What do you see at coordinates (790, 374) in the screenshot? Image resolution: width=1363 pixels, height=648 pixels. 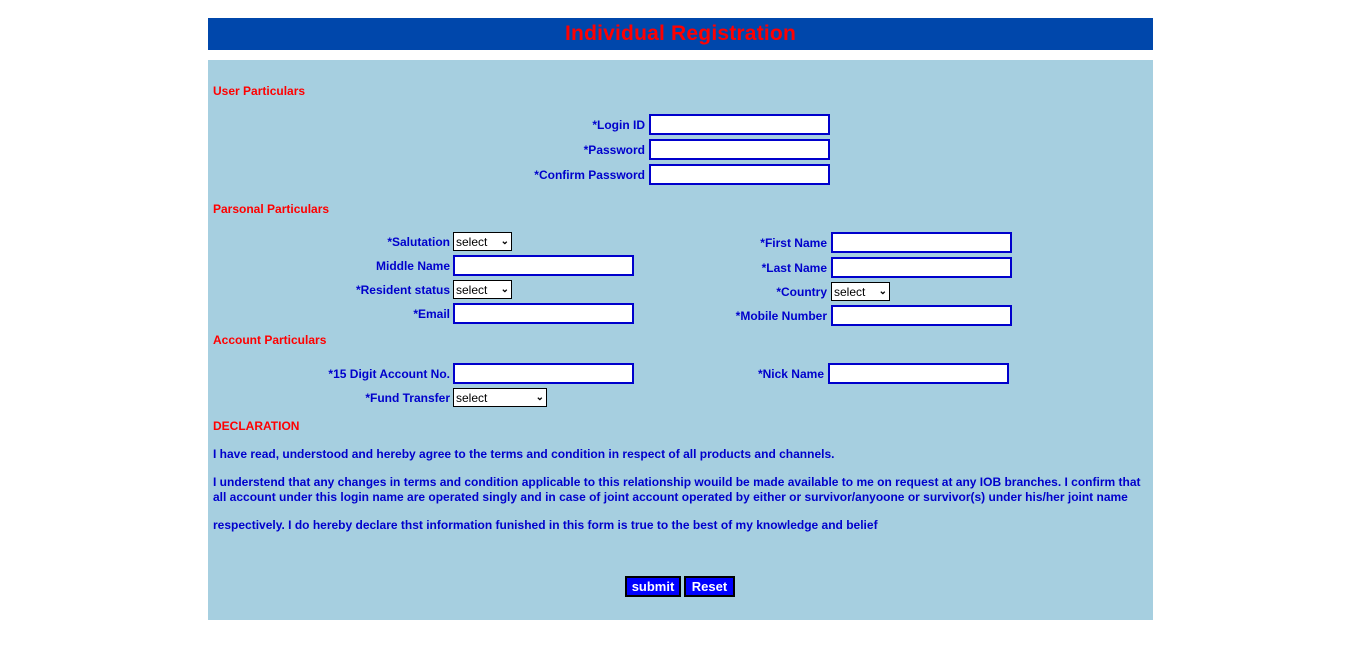 I see `nick-name-label: *Nick Name` at bounding box center [790, 374].